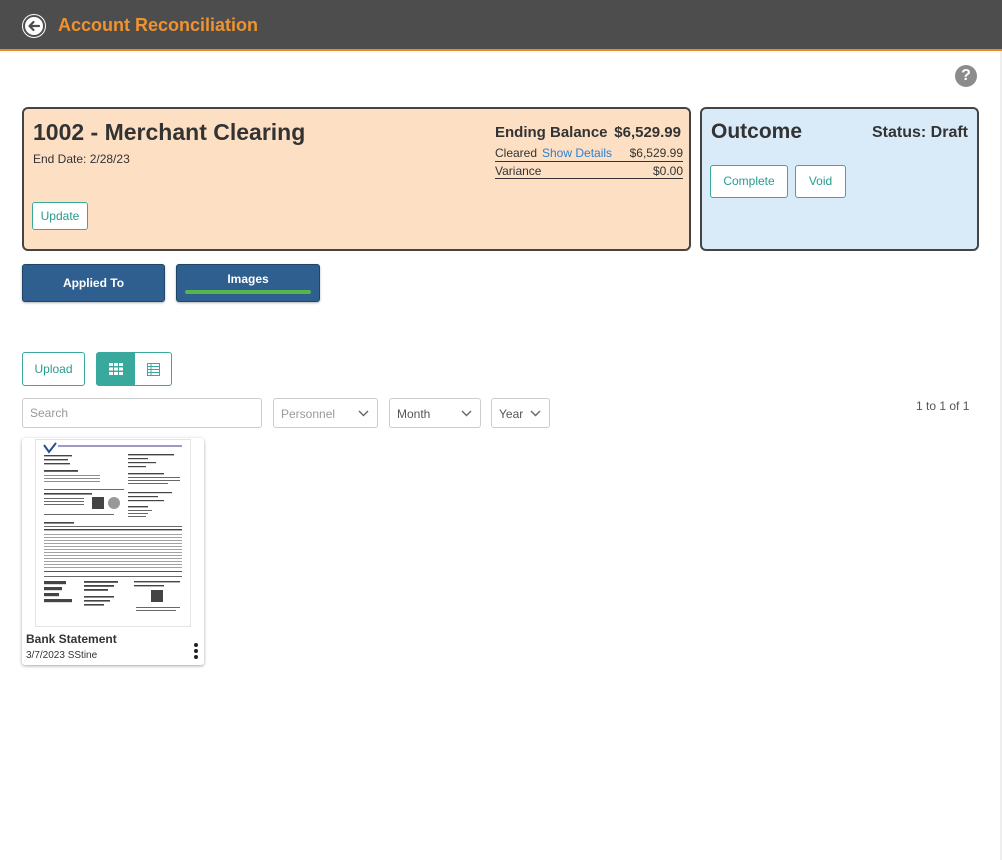 This screenshot has width=1002, height=860. I want to click on page-title: Account Reconciliation, so click(158, 25).